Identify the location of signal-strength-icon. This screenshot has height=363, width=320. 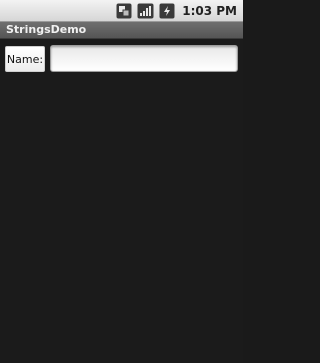
(145, 11).